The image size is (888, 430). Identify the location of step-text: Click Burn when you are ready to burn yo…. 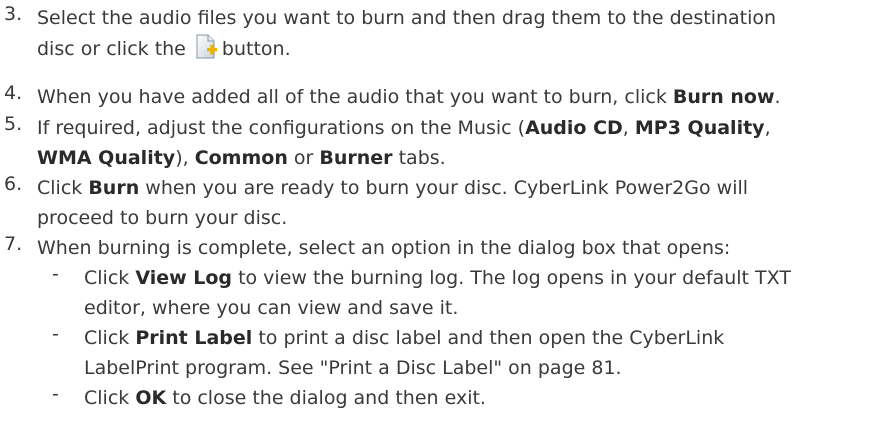
(459, 203).